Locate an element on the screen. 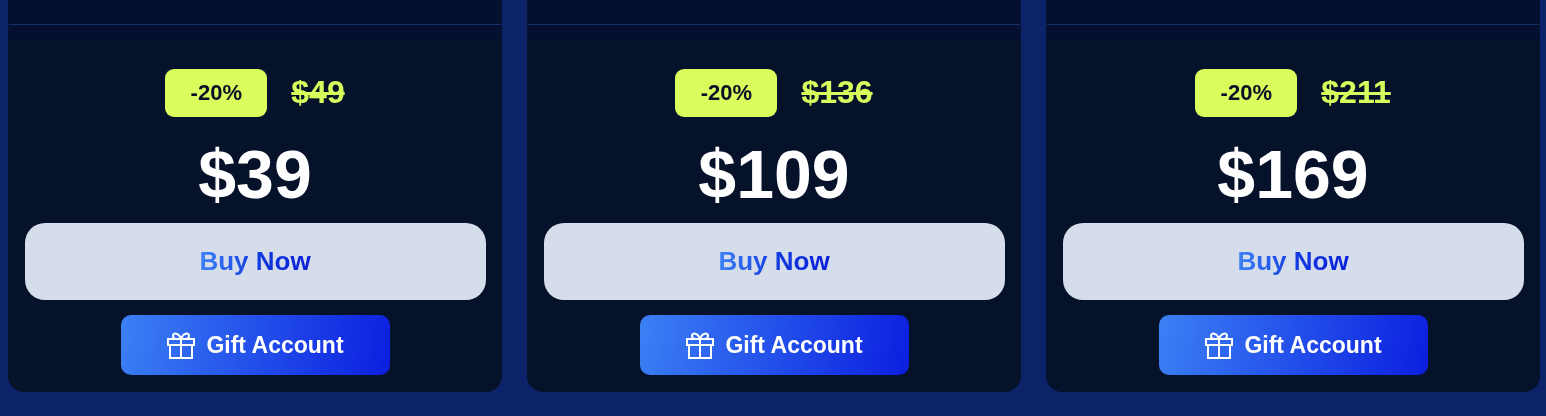  price: $109 is located at coordinates (774, 173).